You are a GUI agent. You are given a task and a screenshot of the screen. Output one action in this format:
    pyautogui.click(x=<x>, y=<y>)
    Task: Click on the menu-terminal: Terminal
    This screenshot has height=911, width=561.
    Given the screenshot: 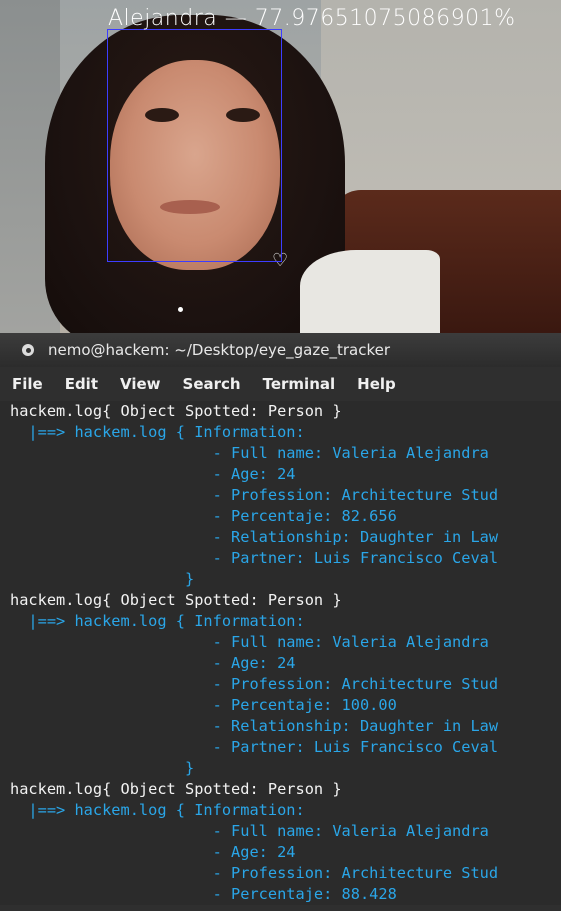 What is the action you would take?
    pyautogui.click(x=299, y=384)
    